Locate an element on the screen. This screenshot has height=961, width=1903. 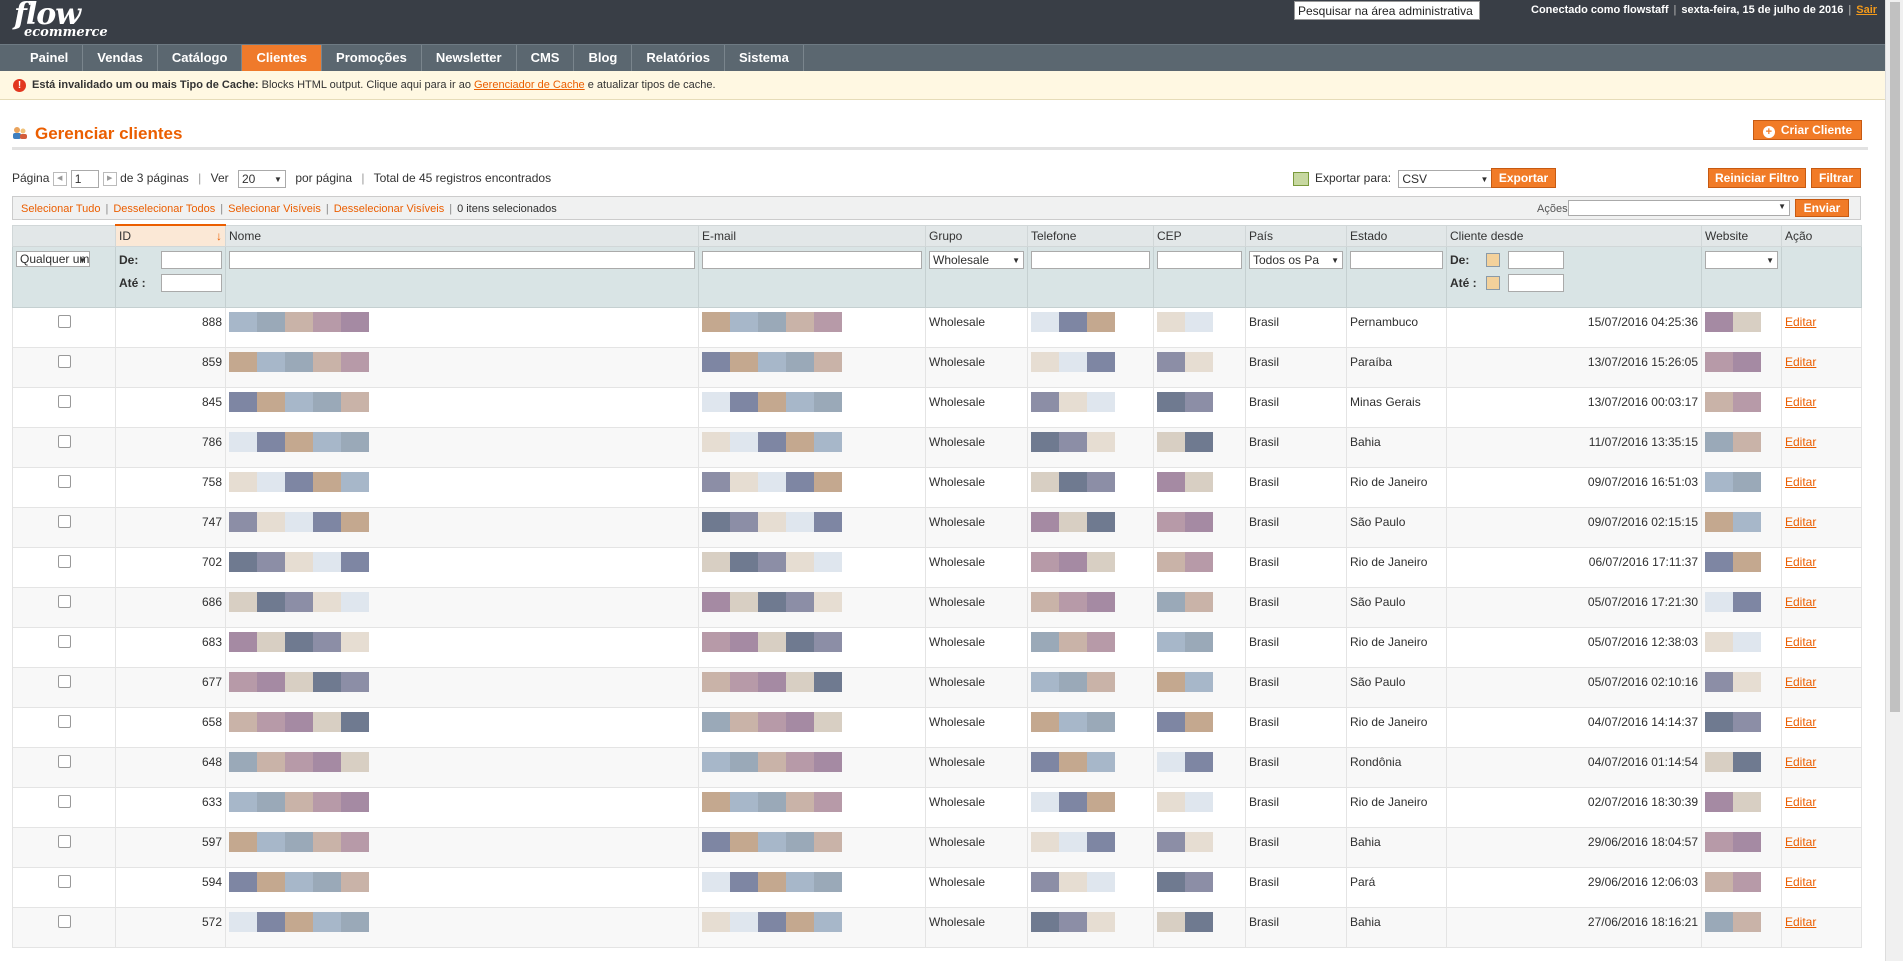
country-filter-select: Todos os Pa ▼ is located at coordinates (1296, 260).